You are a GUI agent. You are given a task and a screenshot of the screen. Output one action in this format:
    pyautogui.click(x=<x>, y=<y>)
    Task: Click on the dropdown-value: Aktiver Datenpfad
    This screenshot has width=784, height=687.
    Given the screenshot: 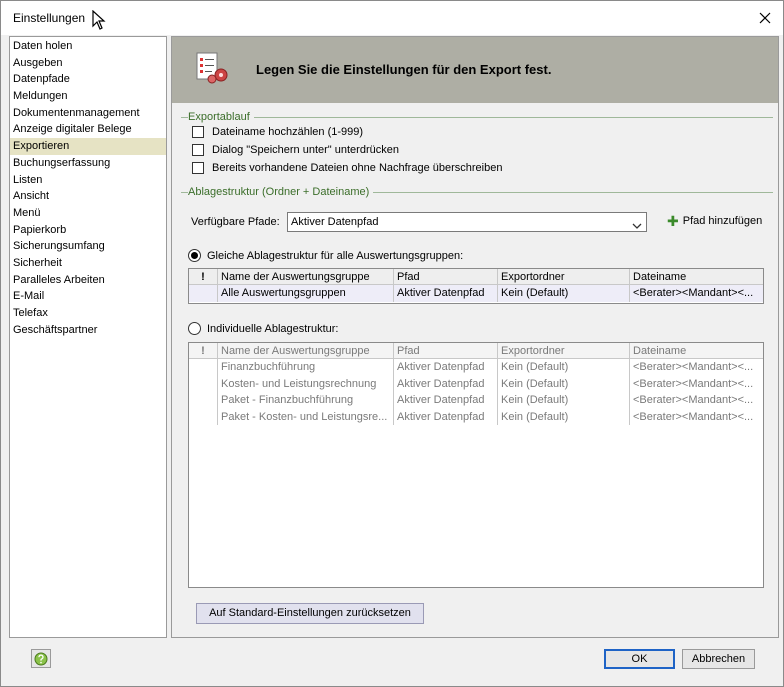 What is the action you would take?
    pyautogui.click(x=335, y=222)
    